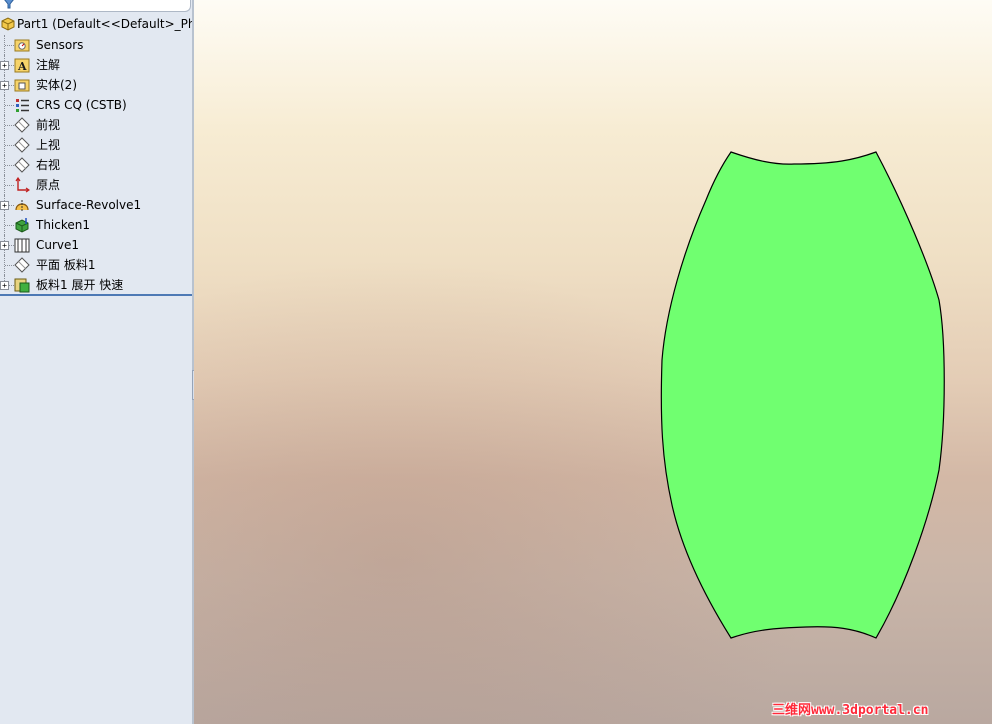 The height and width of the screenshot is (724, 992). What do you see at coordinates (22, 85) in the screenshot?
I see `solid-bodies-folder-icon` at bounding box center [22, 85].